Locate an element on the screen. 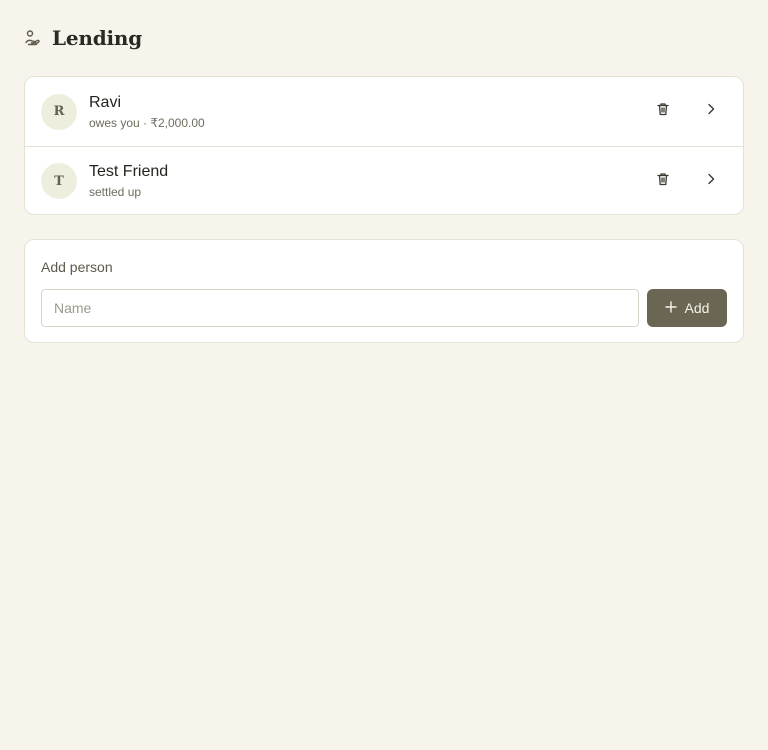 The image size is (768, 750). avatar: R is located at coordinates (59, 111).